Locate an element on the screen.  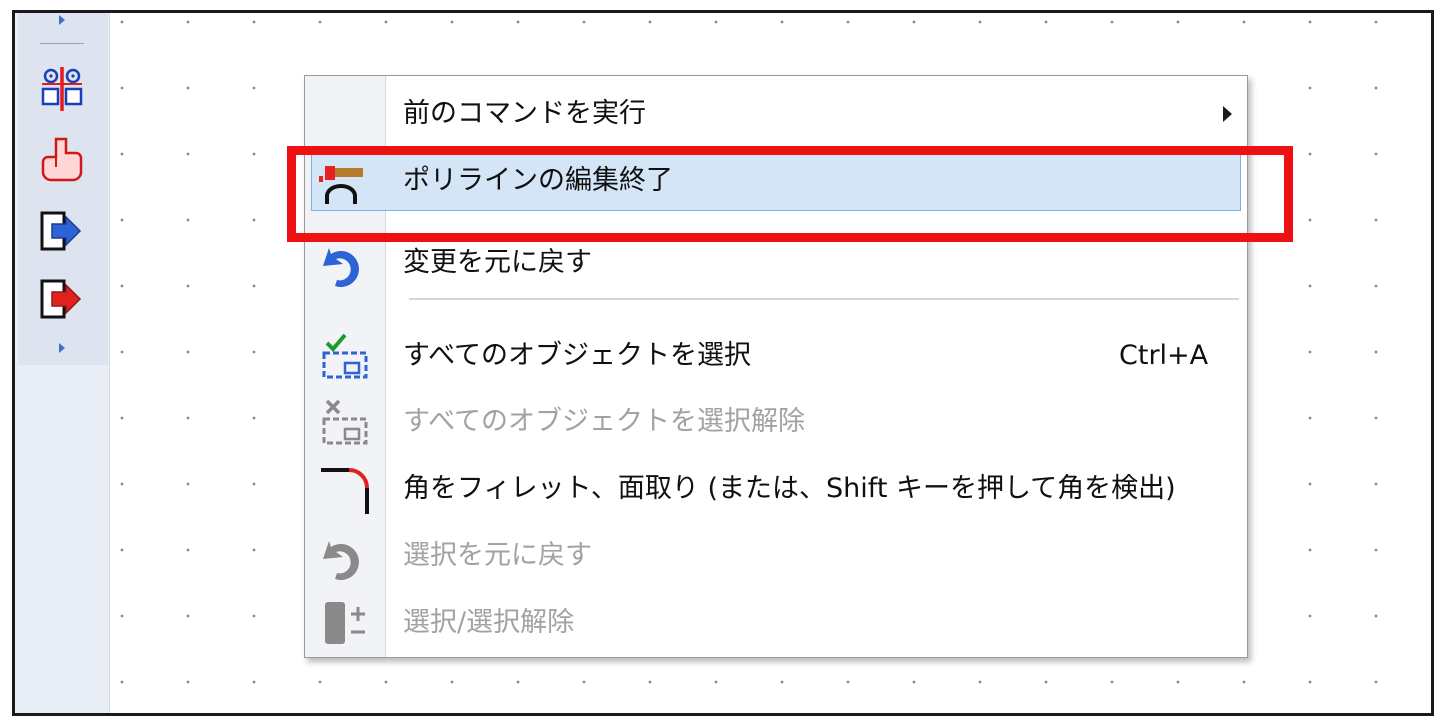
deselect-all-icon is located at coordinates (345, 422).